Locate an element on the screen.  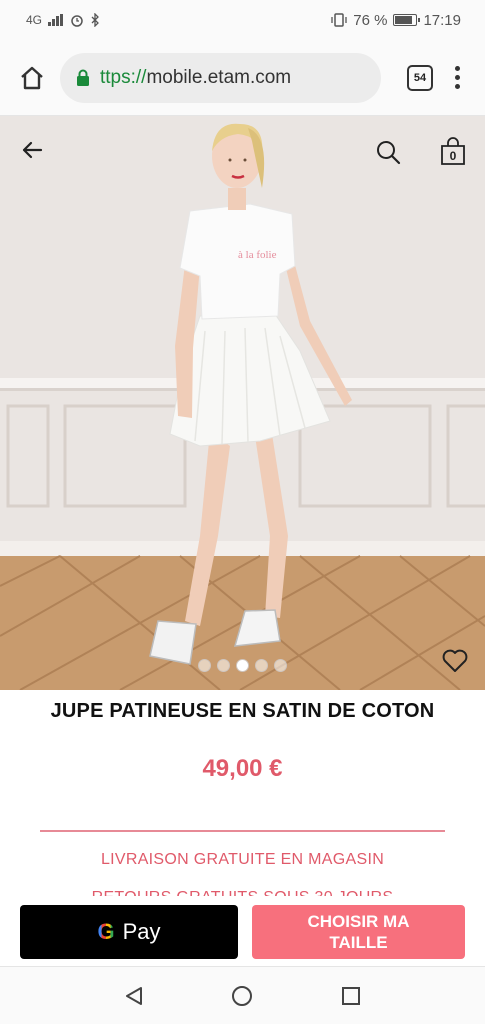
status-icons-right: 76 % 17:19 is located at coordinates (396, 20).